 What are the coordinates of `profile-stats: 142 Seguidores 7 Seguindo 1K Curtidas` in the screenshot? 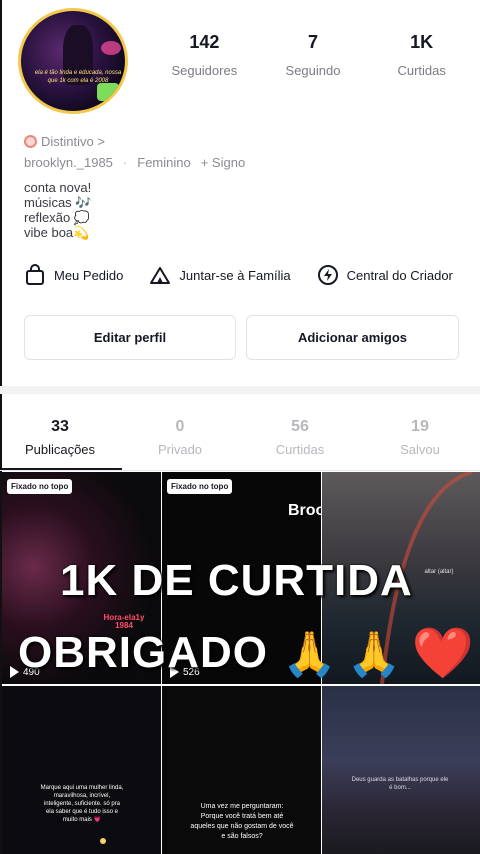 It's located at (313, 55).